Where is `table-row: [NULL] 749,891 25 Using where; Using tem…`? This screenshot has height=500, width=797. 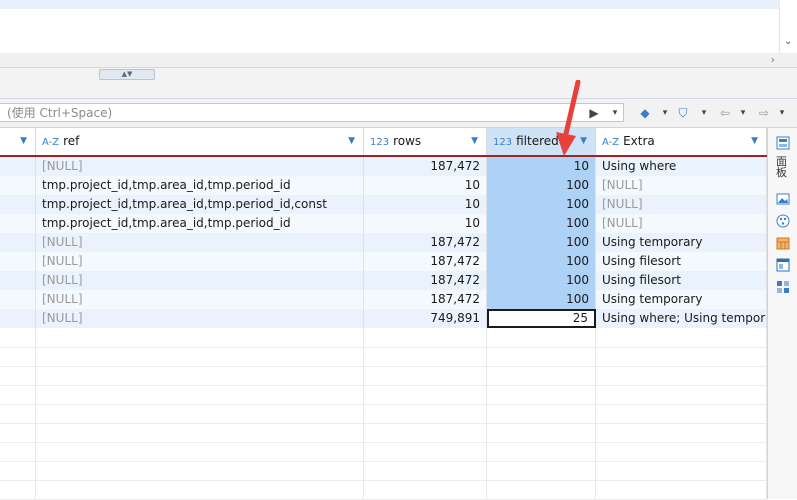 table-row: [NULL] 749,891 25 Using where; Using tem… is located at coordinates (383, 318).